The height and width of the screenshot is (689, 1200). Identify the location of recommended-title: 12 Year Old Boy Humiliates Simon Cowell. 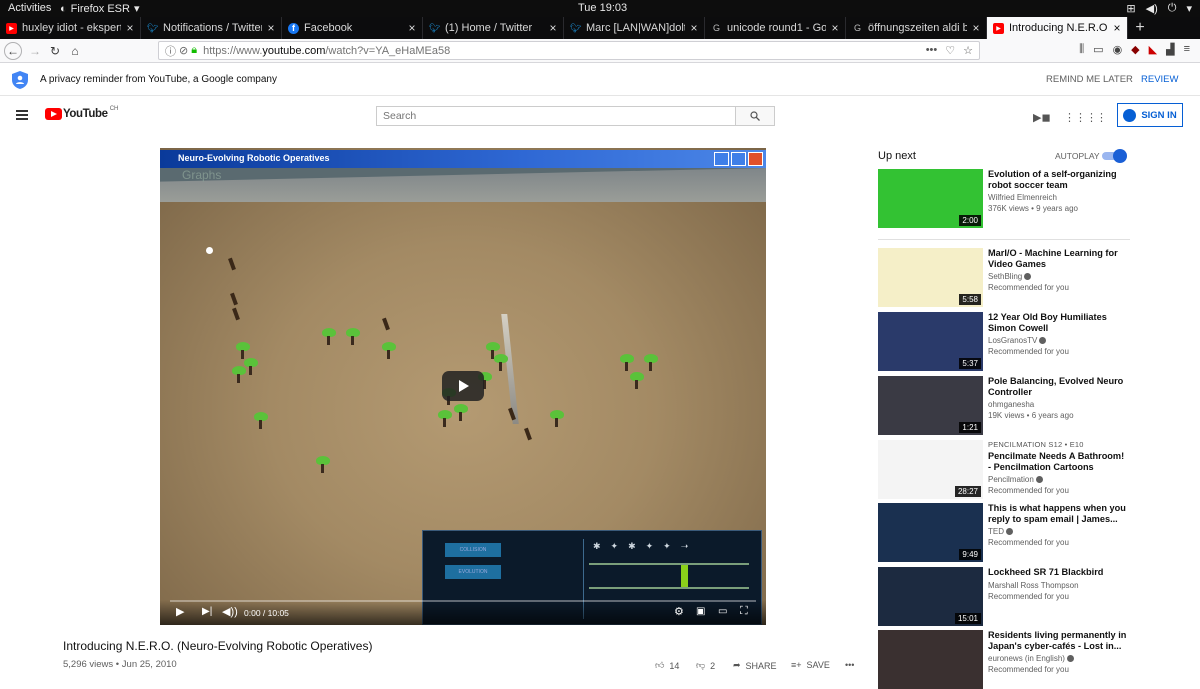
(1058, 322).